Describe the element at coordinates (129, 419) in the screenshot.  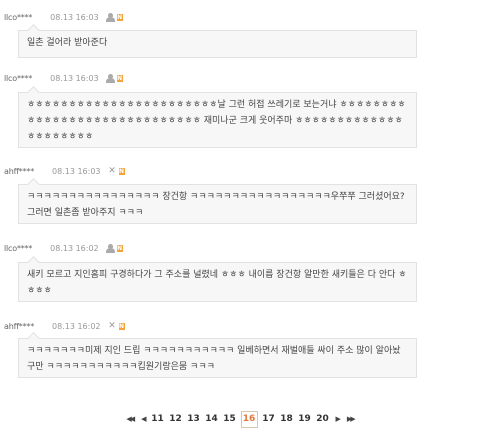
I see `first-page-icon: ◀◀` at that location.